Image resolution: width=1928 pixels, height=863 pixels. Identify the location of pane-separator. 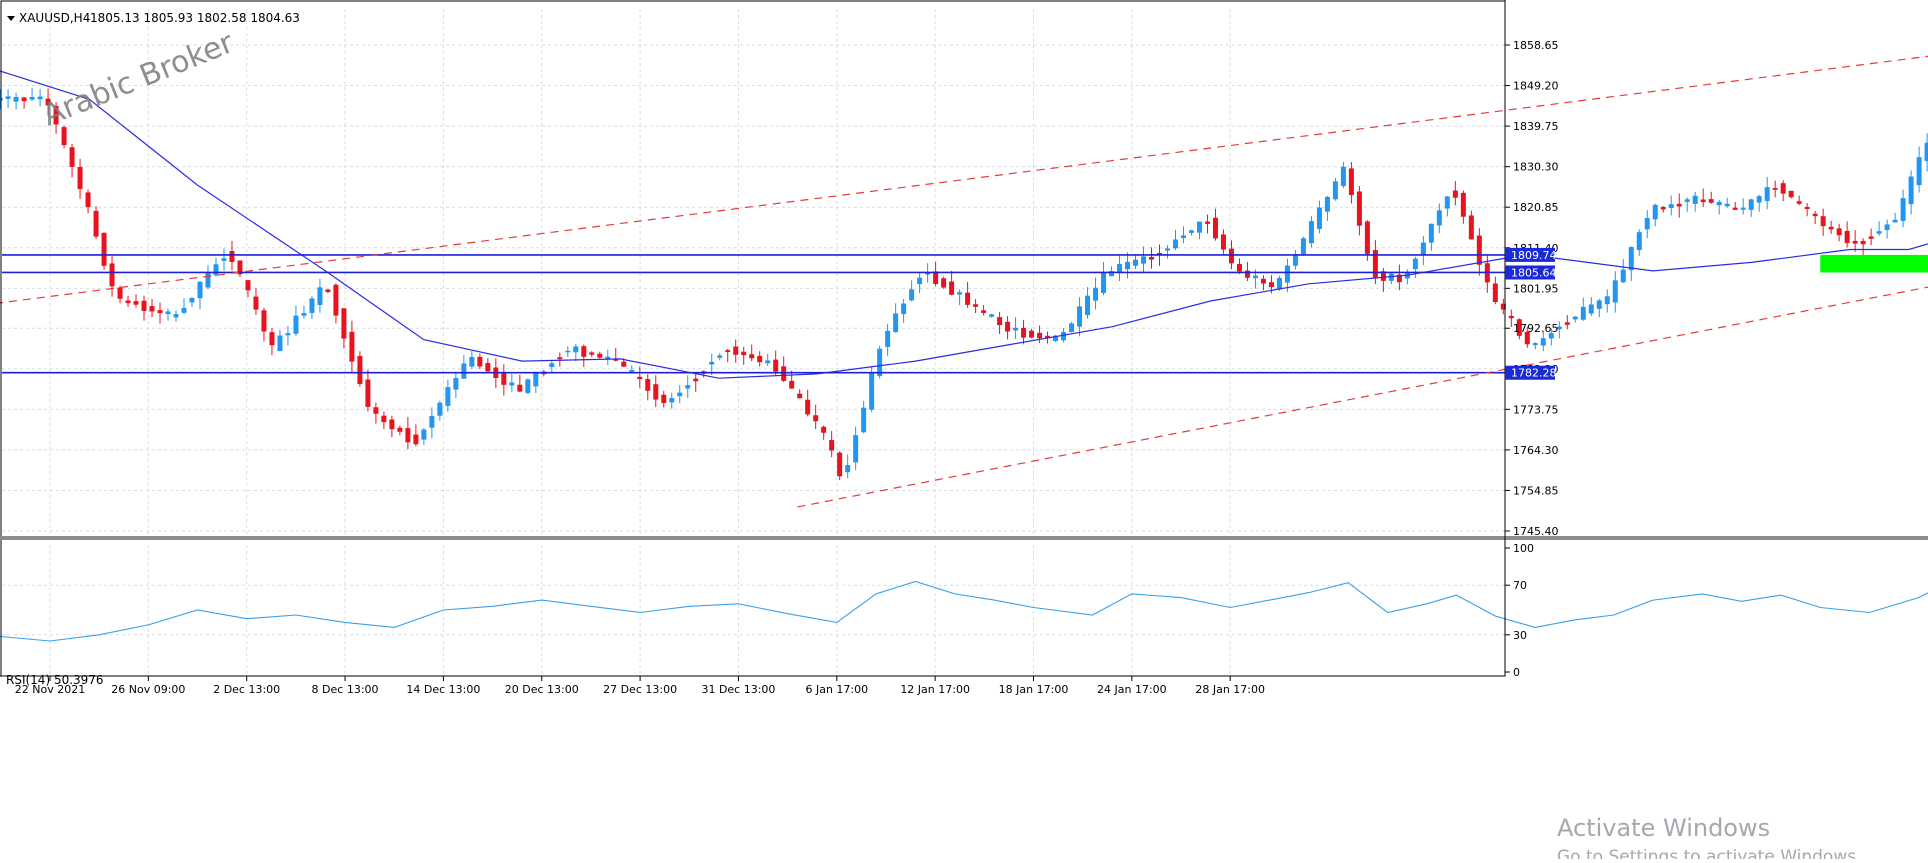
(964, 538).